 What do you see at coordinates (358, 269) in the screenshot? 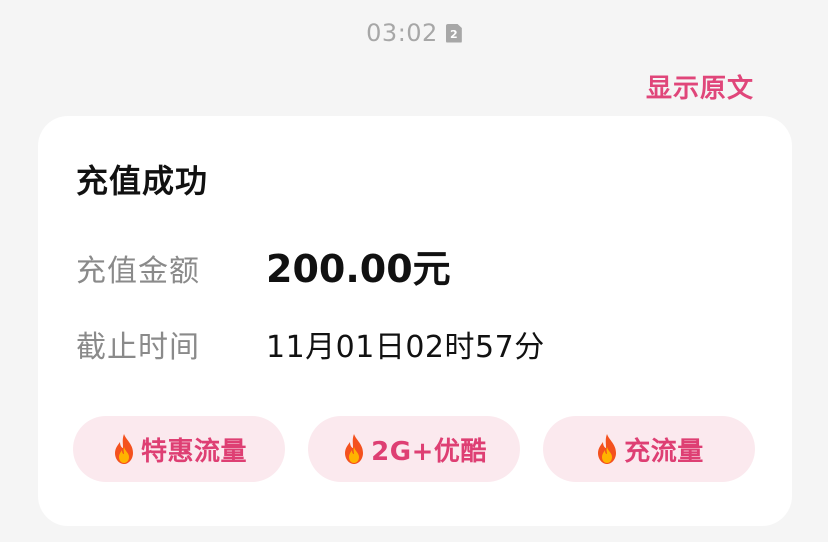
I see `amount-value: 200.00元` at bounding box center [358, 269].